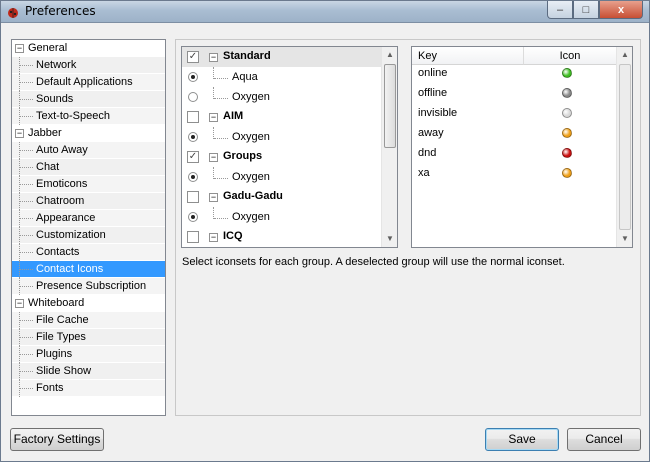 Image resolution: width=650 pixels, height=462 pixels. Describe the element at coordinates (57, 439) in the screenshot. I see `factory-settings-button: Factory Settings` at that location.